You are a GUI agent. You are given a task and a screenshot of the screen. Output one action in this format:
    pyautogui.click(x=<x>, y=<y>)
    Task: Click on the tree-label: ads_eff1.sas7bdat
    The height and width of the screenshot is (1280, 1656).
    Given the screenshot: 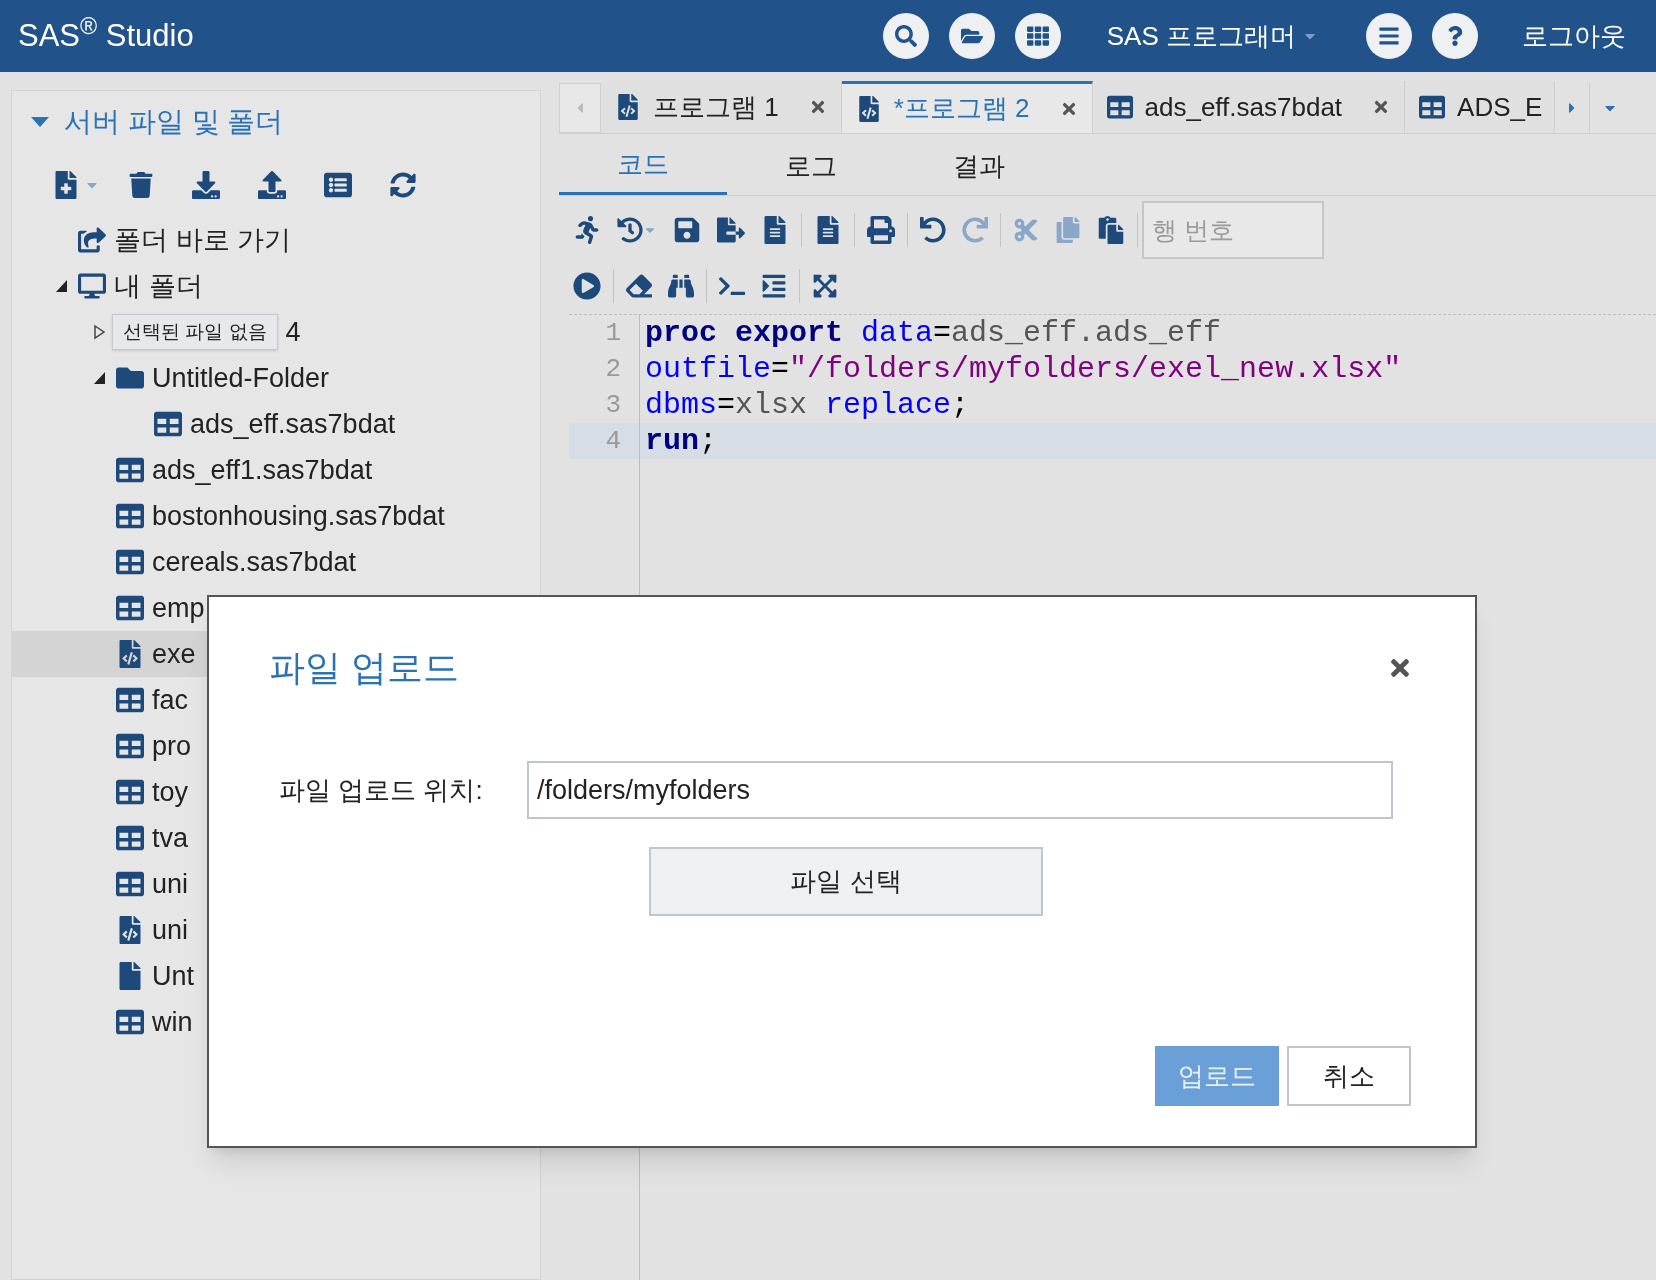 What is the action you would take?
    pyautogui.click(x=262, y=470)
    